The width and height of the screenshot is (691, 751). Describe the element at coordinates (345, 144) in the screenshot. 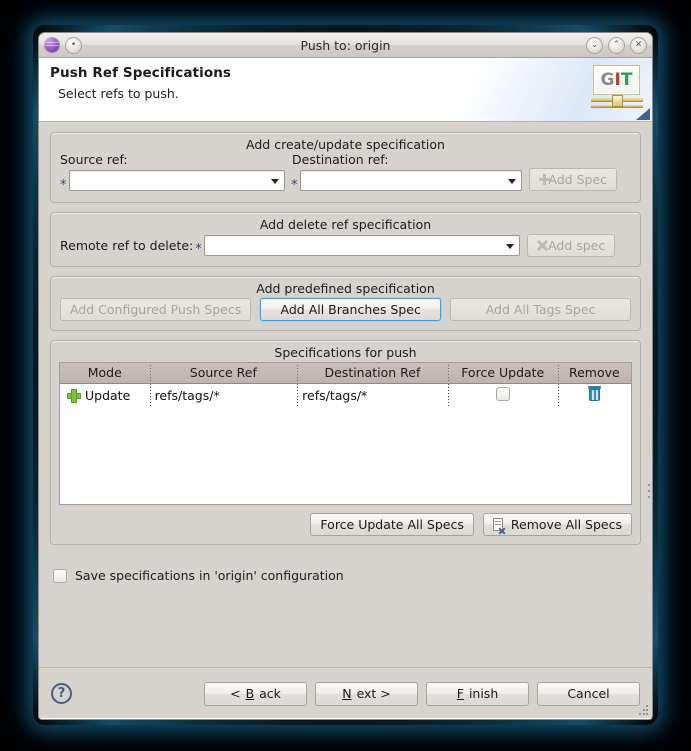

I see `create-update-group-title: Add create/update specification` at that location.